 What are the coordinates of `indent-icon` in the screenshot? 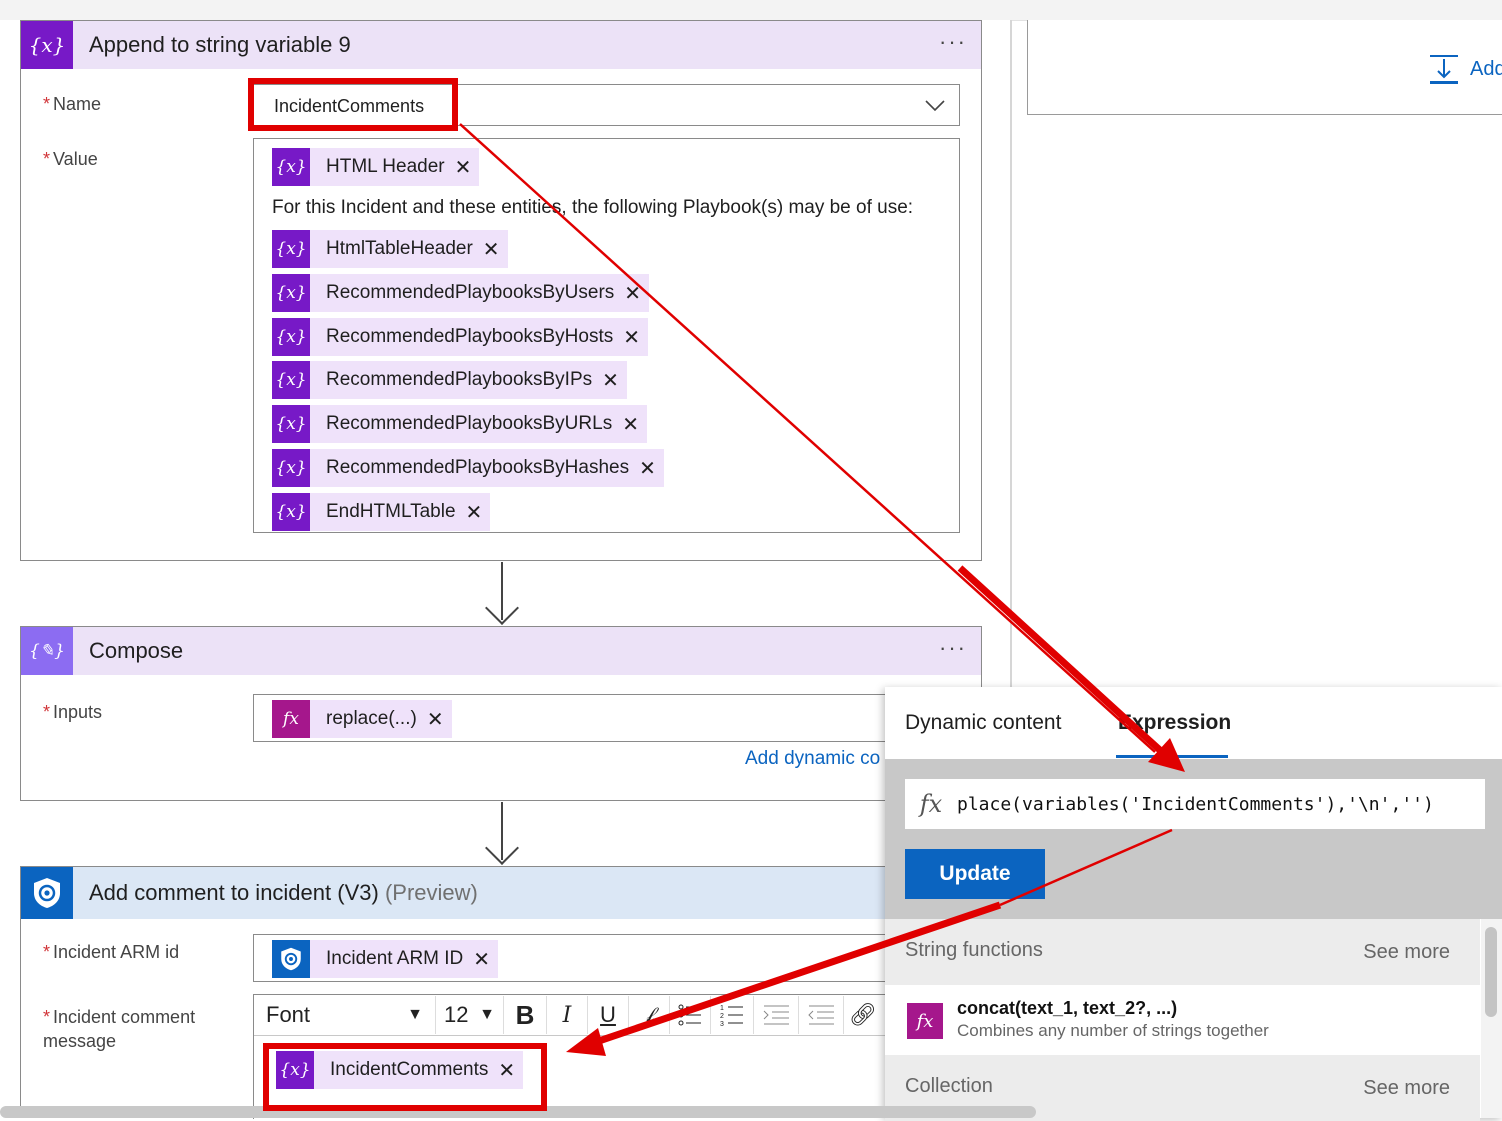 It's located at (776, 1015).